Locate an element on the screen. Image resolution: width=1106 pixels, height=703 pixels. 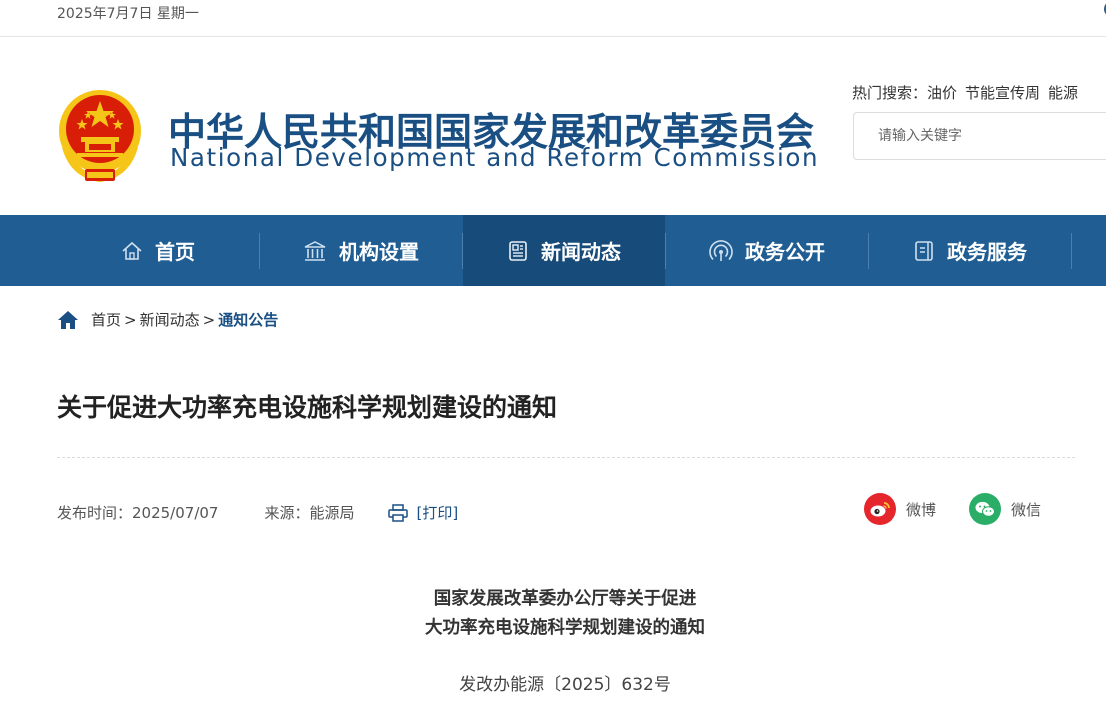
hot-search-label: 热门搜索： is located at coordinates (890, 93).